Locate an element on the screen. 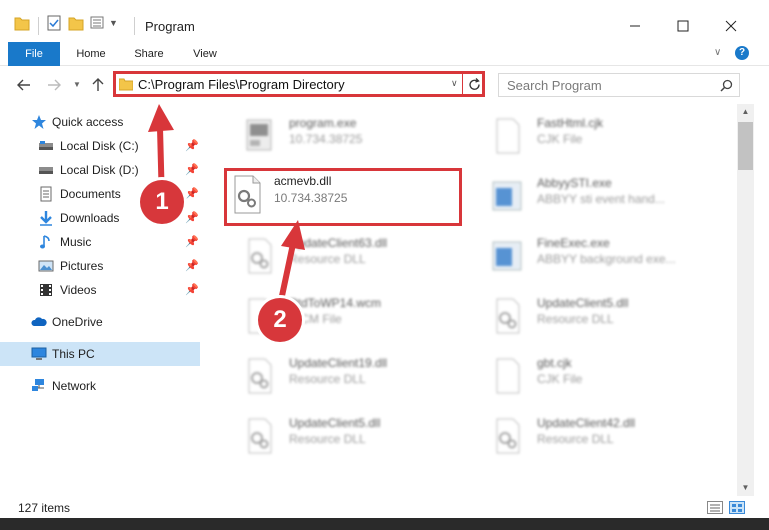  expand-ribbon-icon: ∨ is located at coordinates (717, 52).